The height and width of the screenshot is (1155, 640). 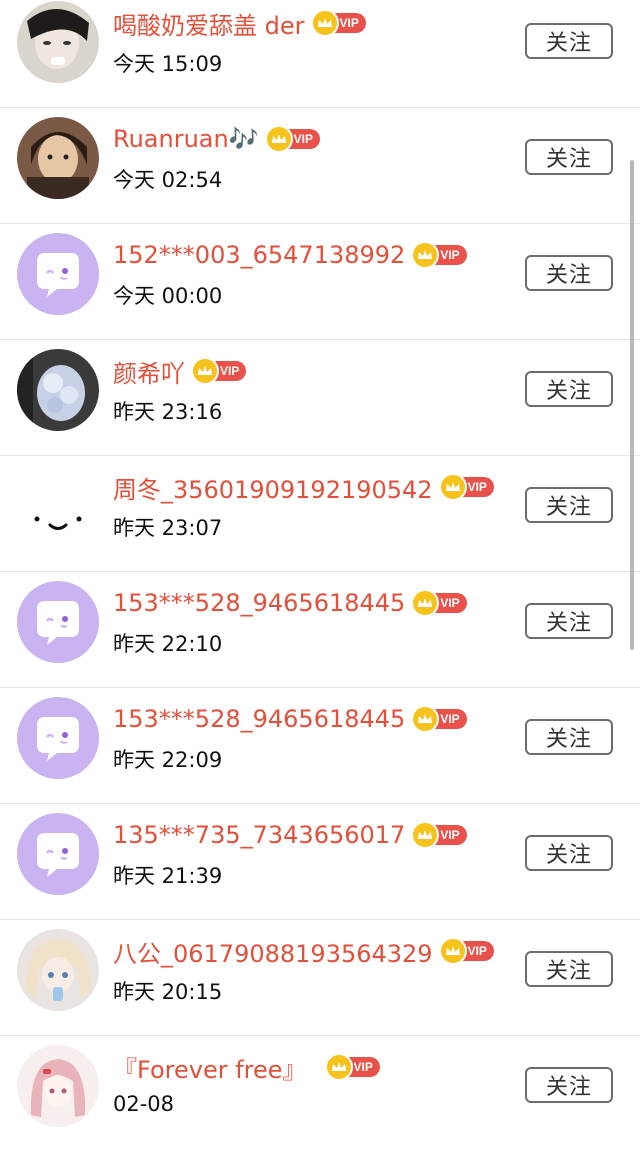 I want to click on name-line: 喝酸奶爱舔盖 der VIP, so click(x=239, y=23).